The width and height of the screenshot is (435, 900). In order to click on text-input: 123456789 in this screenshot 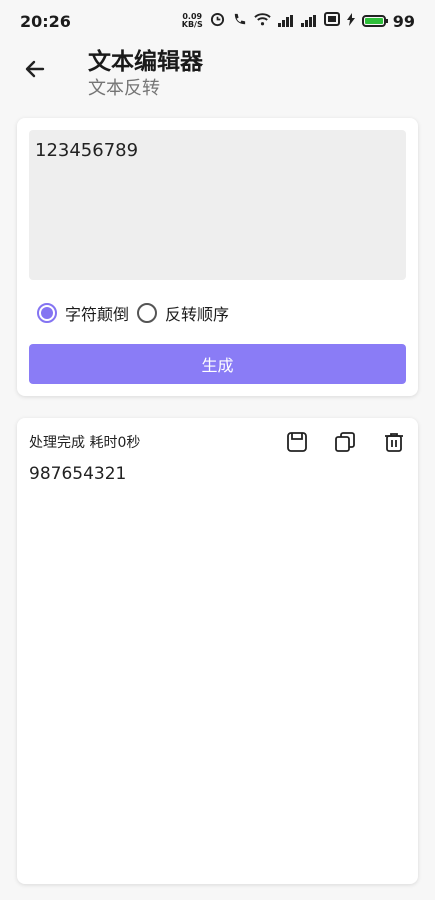, I will do `click(217, 205)`.